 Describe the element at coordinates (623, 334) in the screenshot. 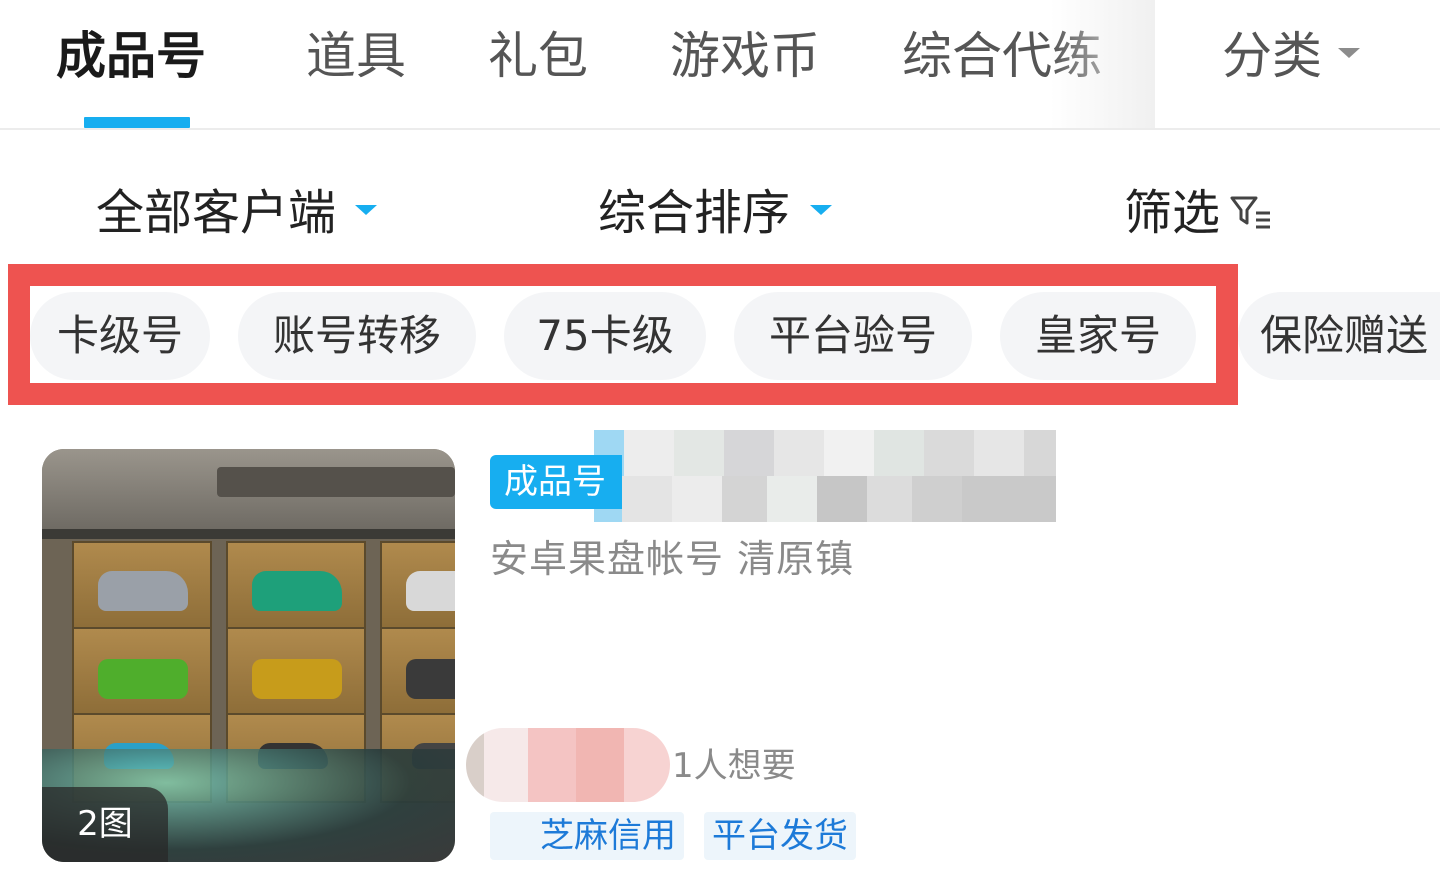

I see `highlight-annotation-box` at that location.